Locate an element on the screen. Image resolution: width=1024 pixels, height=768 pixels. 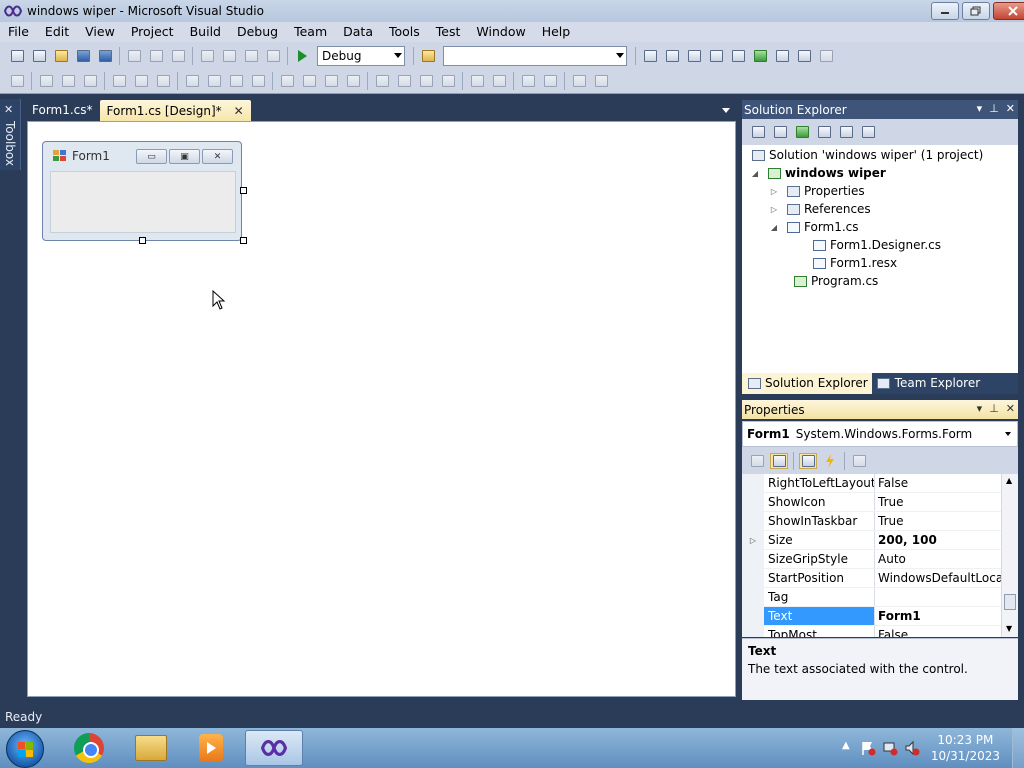
open-file-icon is located at coordinates (61, 56).